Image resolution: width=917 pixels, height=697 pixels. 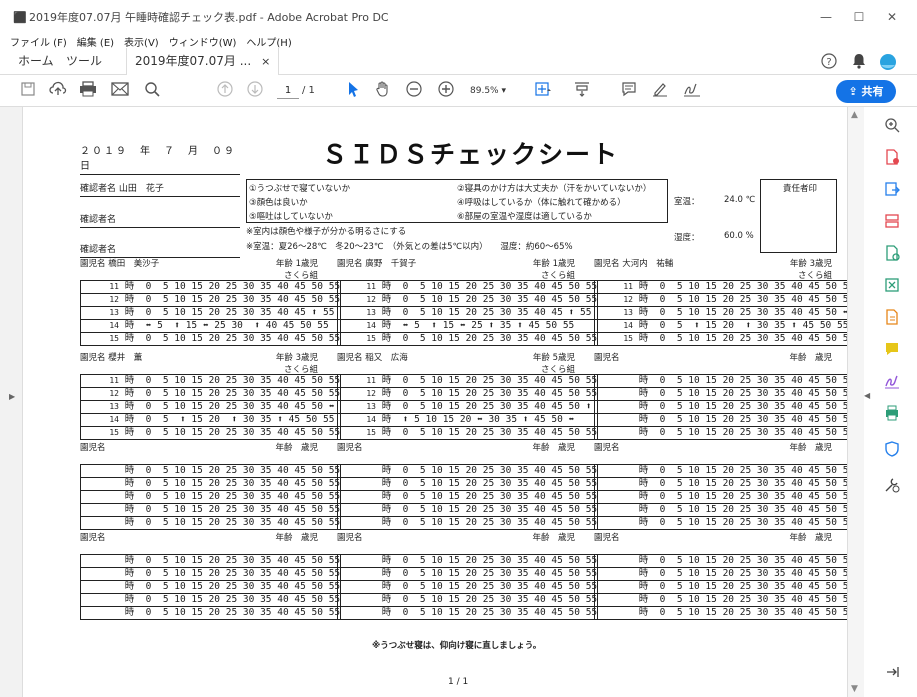 I want to click on check-cell: 14 時 ⬌ 5 ⬆ 15 ⬌ 25 ⬆ 35 ⬆ 45 50 55, so click(x=467, y=326).